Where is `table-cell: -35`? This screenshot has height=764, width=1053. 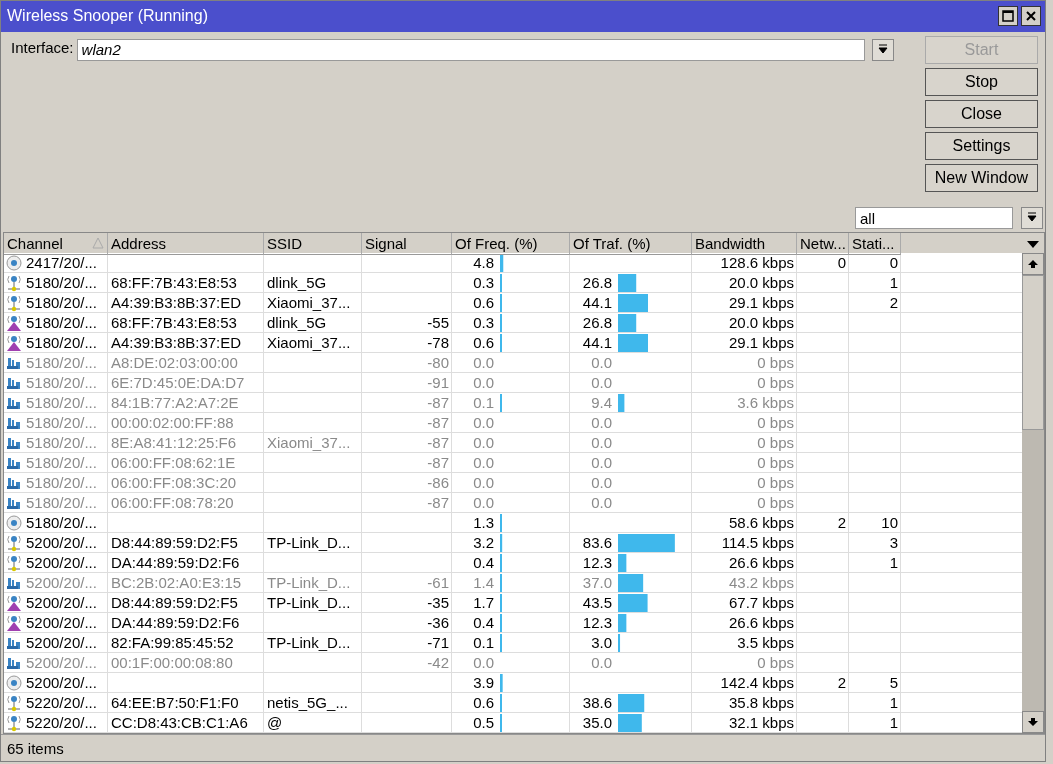
table-cell: -35 is located at coordinates (438, 603).